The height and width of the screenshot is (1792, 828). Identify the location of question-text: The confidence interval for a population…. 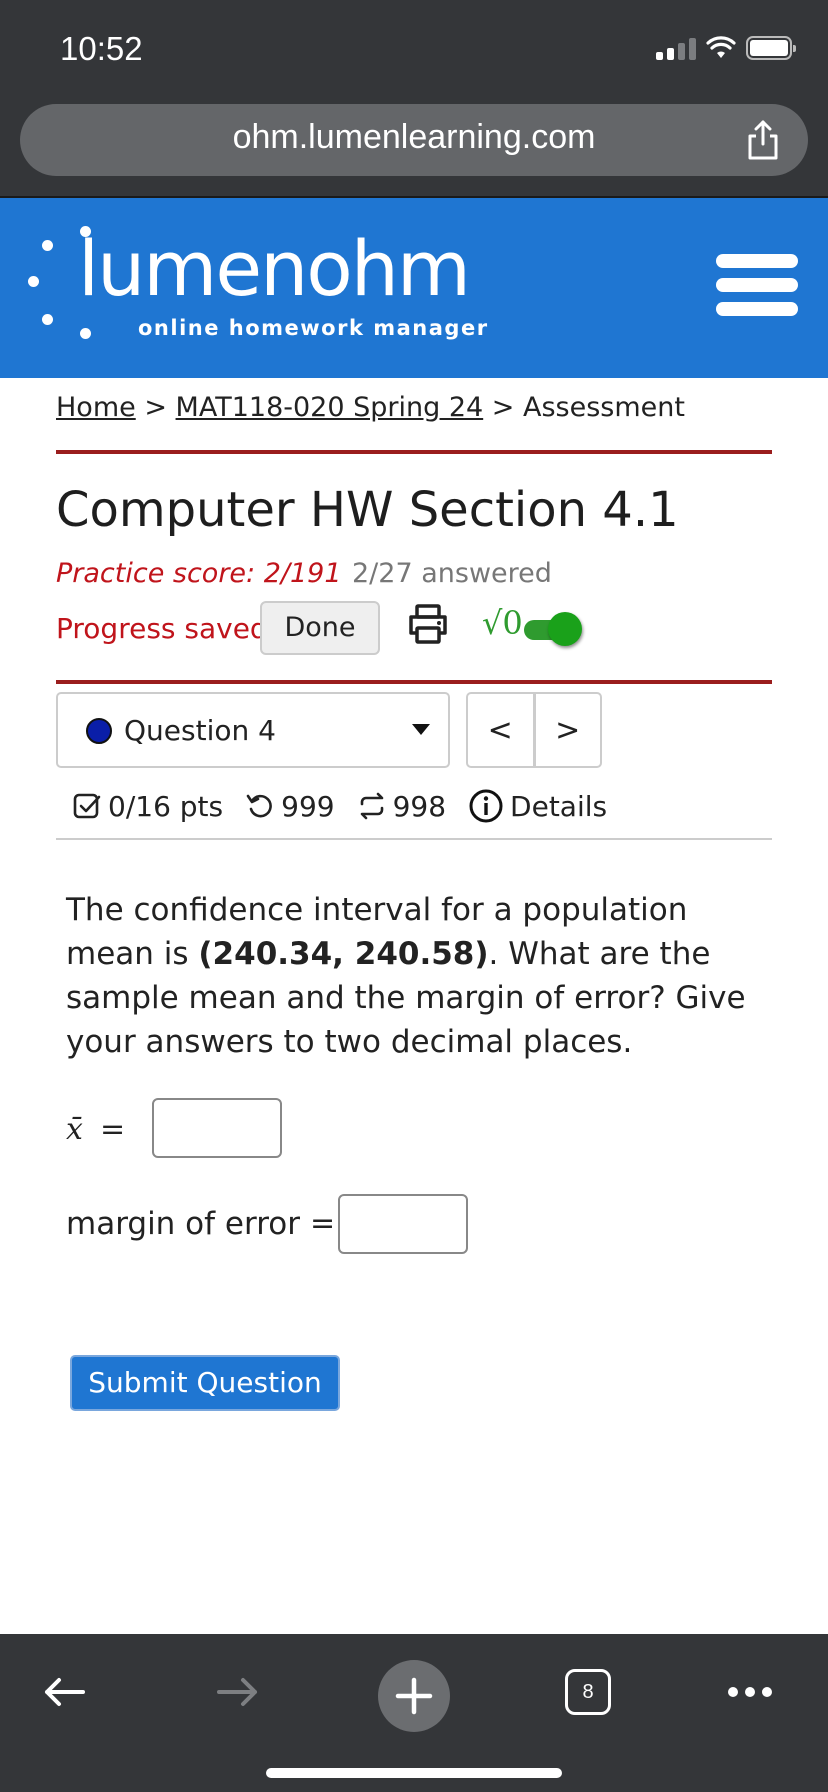
(421, 976).